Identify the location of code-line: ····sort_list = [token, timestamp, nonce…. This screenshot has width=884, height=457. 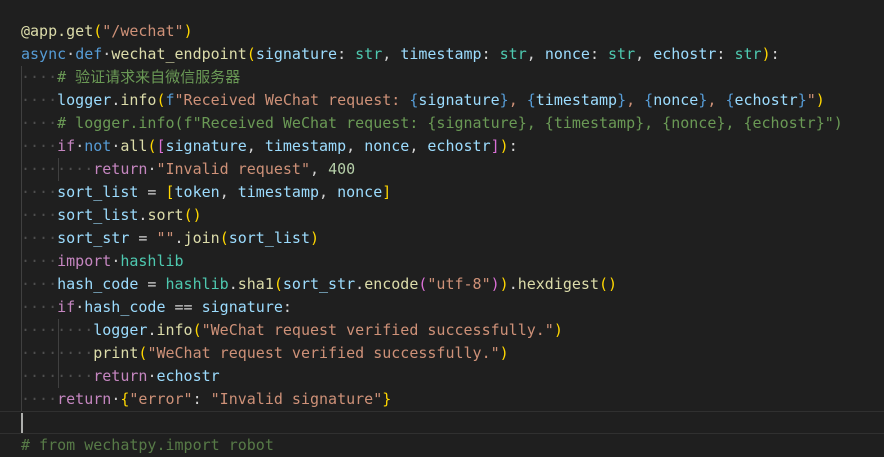
(442, 192).